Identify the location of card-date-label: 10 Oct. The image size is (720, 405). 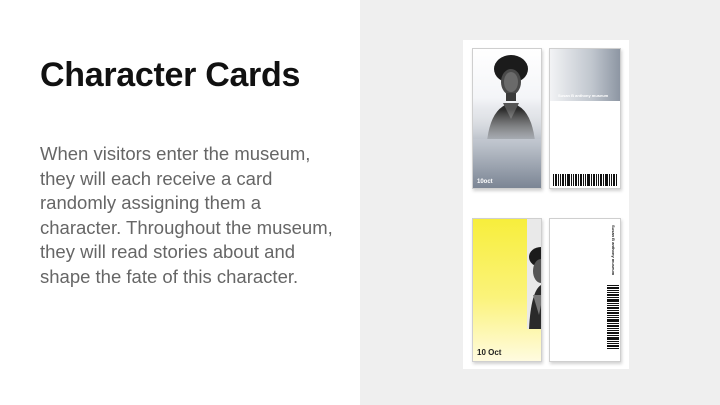
(489, 352).